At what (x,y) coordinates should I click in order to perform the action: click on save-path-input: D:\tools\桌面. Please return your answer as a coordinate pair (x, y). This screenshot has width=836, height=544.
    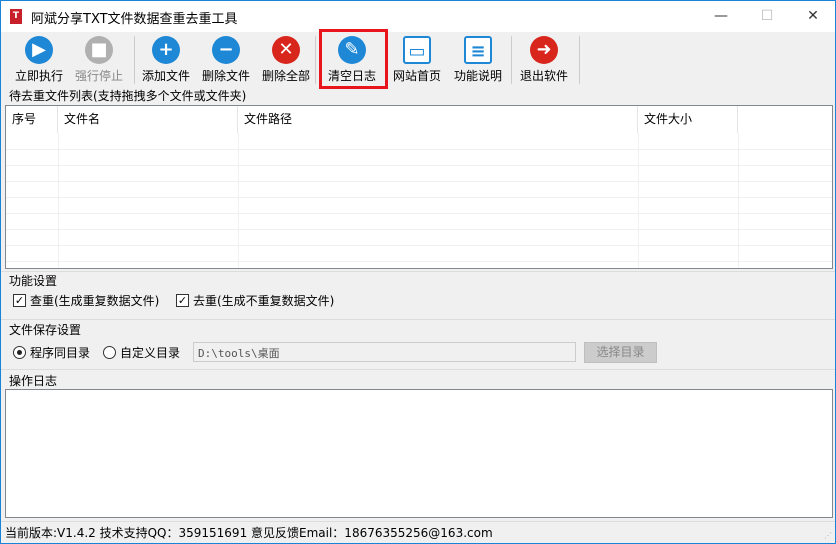
    Looking at the image, I should click on (384, 352).